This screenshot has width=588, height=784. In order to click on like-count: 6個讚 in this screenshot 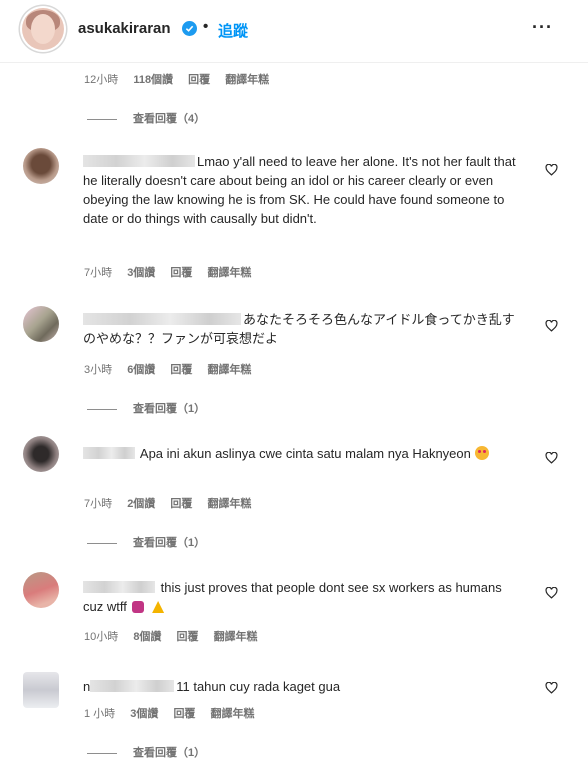, I will do `click(141, 370)`.